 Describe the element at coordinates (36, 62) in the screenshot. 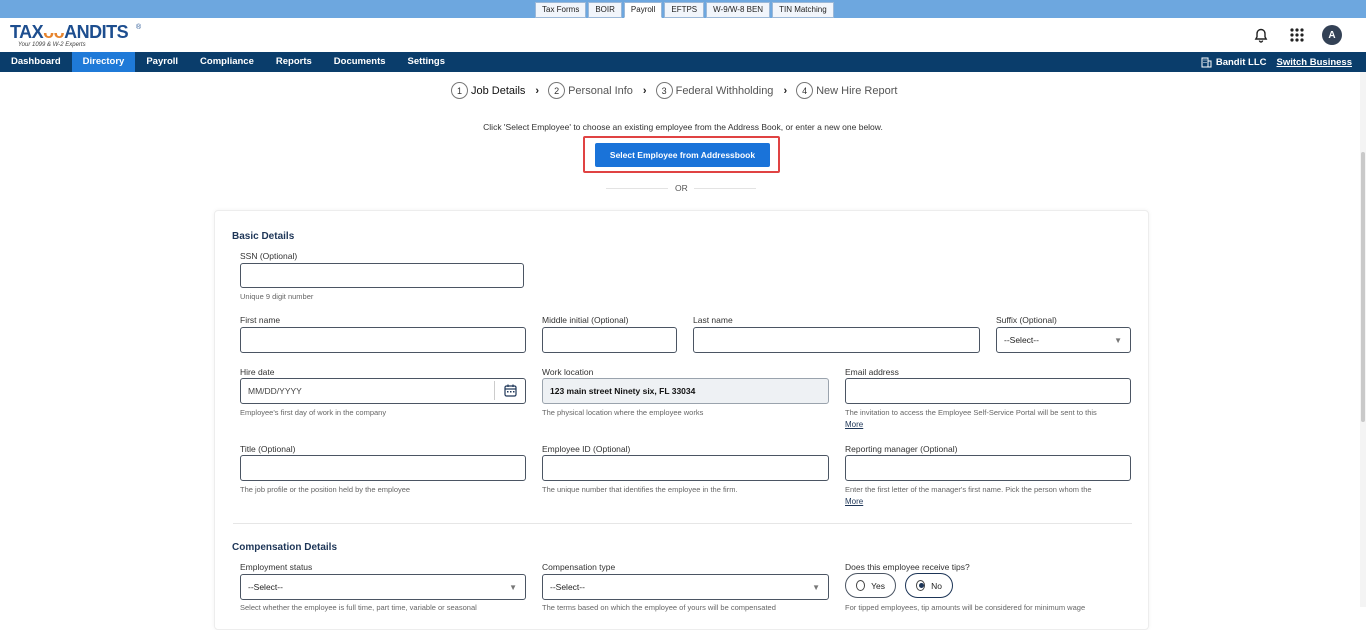

I see `nav-dashboard: Dashboard` at that location.